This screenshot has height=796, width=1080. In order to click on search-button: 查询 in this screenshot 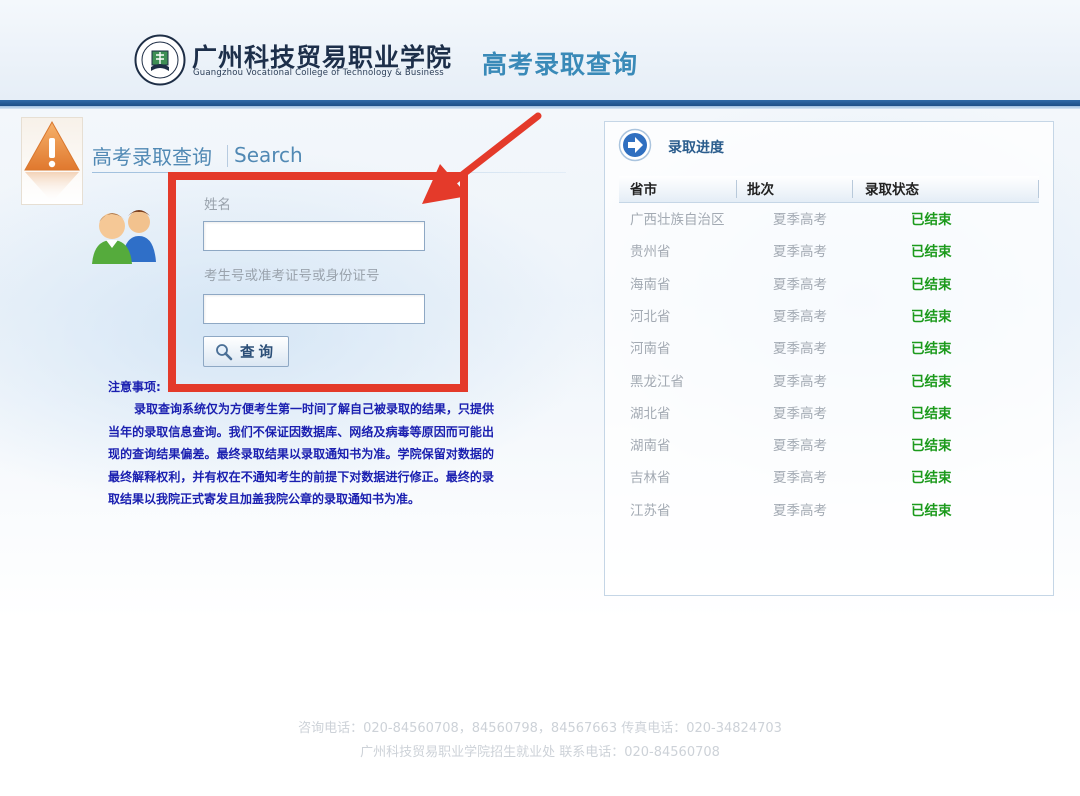, I will do `click(246, 351)`.